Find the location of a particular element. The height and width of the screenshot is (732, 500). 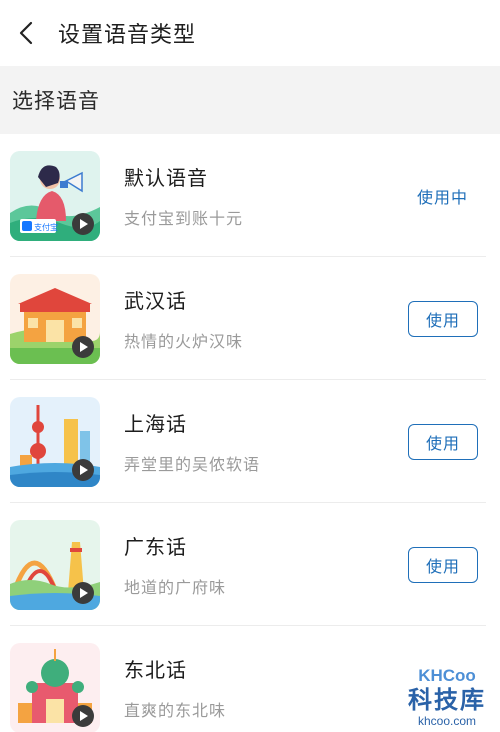

back-button is located at coordinates (26, 33).